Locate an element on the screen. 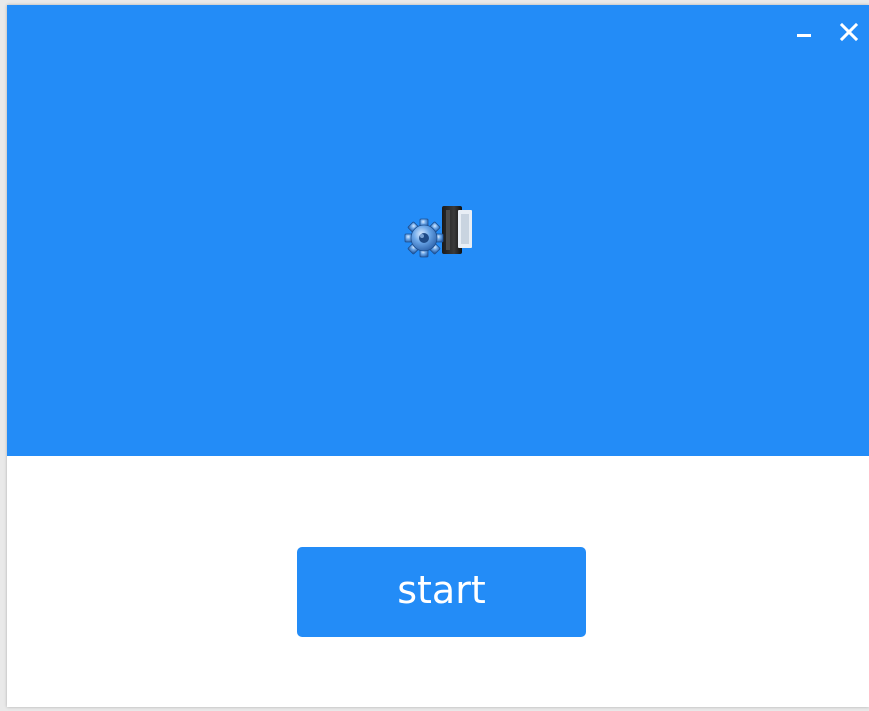  close-button is located at coordinates (849, 32).